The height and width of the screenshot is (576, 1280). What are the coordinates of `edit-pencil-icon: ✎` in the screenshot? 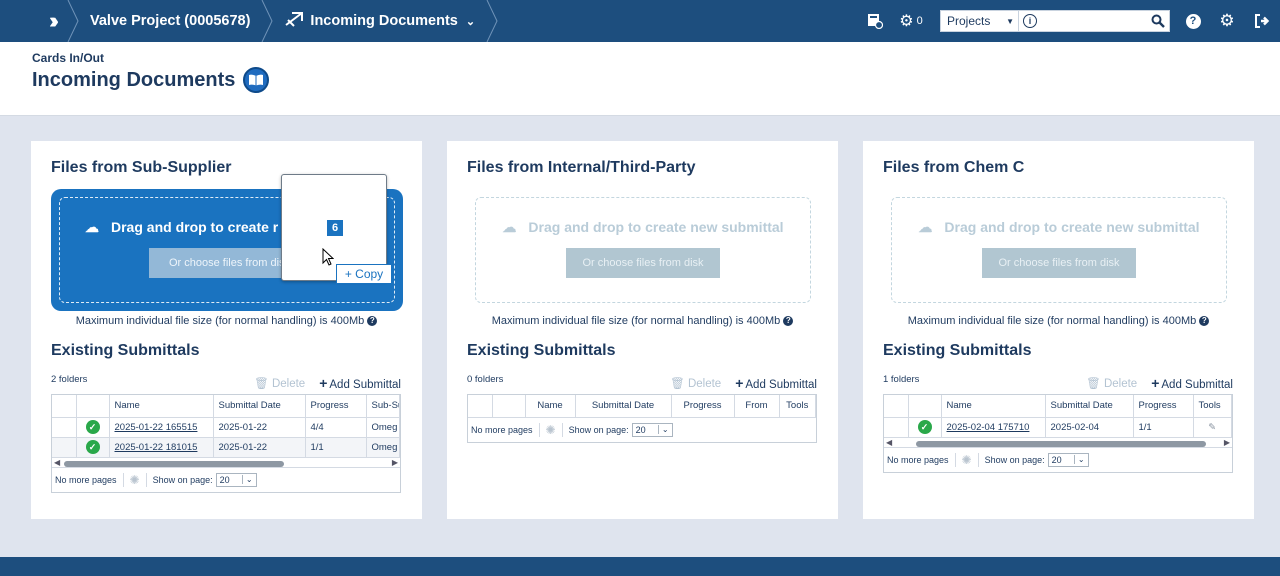 It's located at (1212, 427).